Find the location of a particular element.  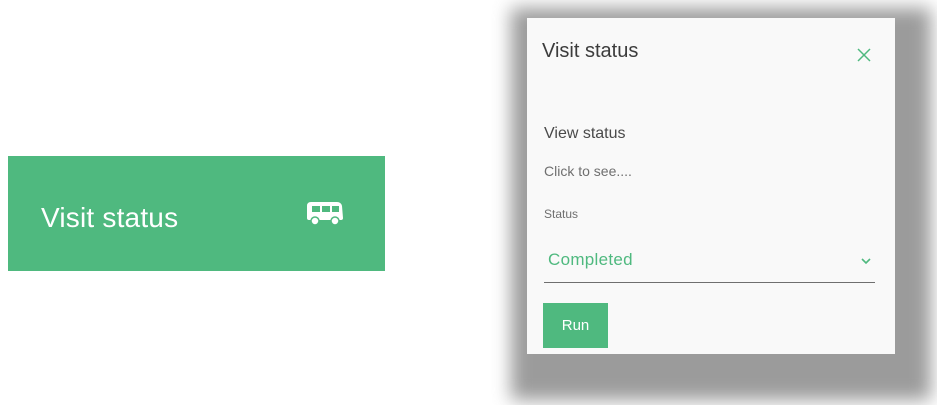

van-icon is located at coordinates (325, 214).